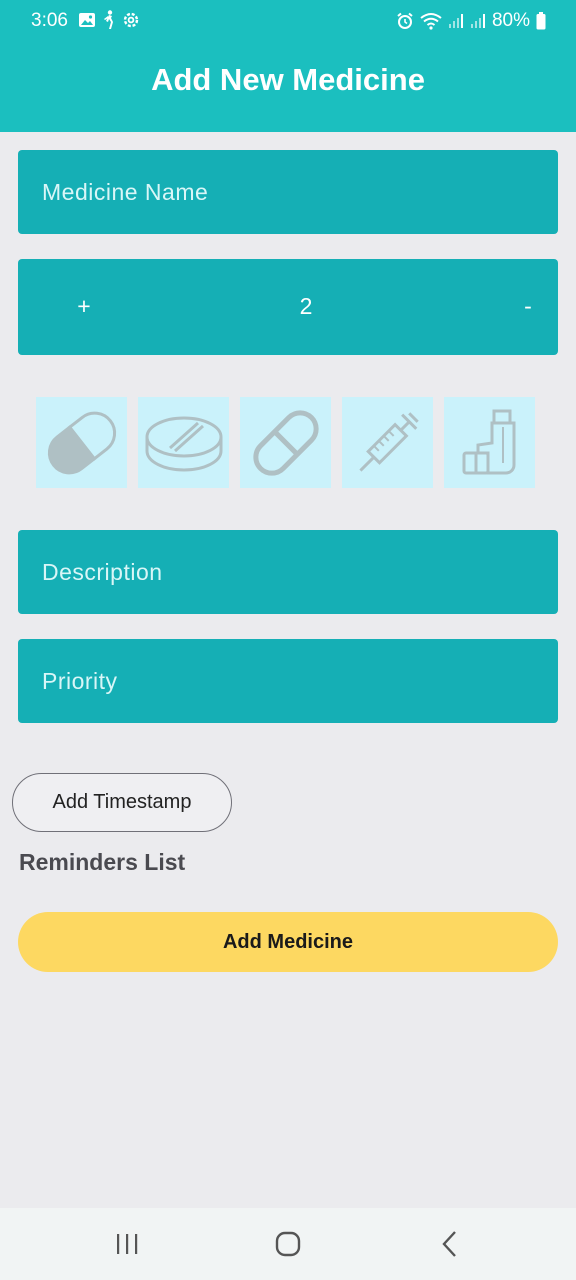 Image resolution: width=576 pixels, height=1280 pixels. I want to click on syringe-icon, so click(388, 441).